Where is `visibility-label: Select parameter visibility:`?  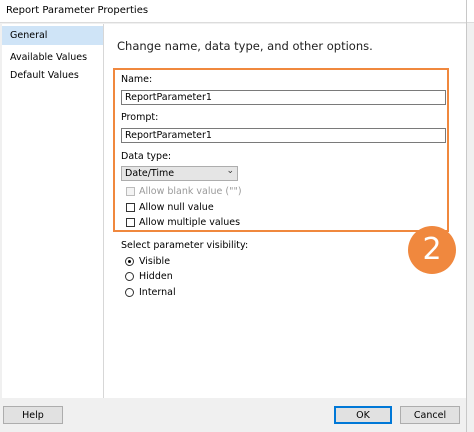 visibility-label: Select parameter visibility: is located at coordinates (185, 245).